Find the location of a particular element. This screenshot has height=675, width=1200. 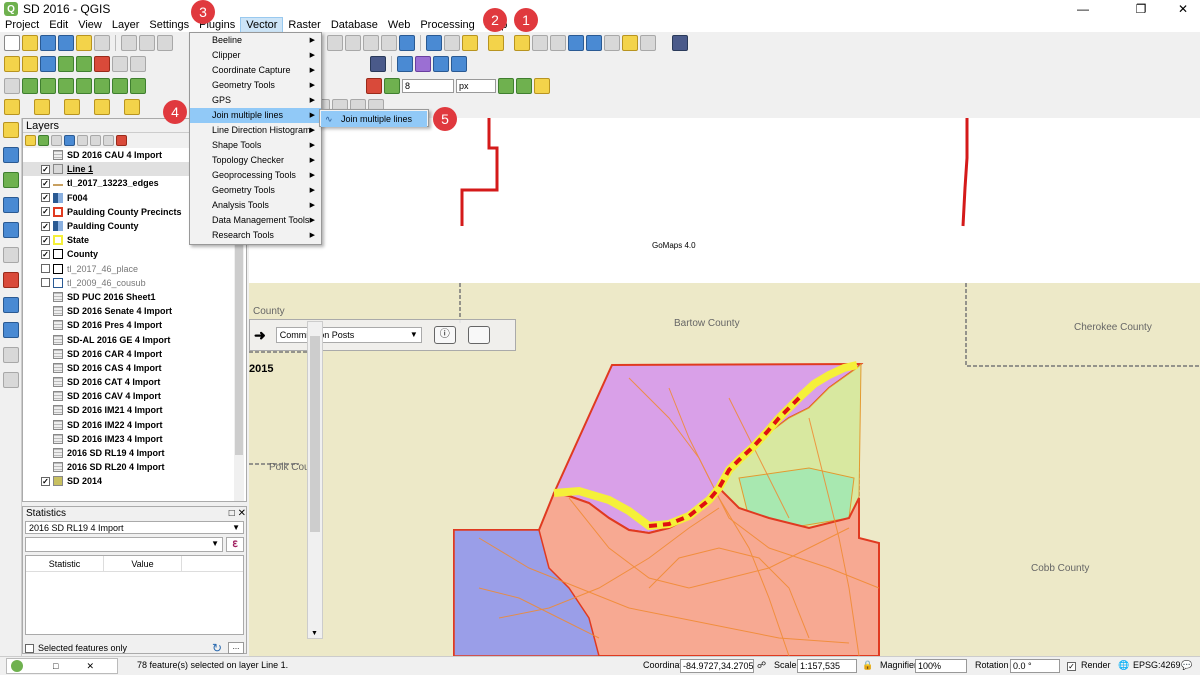

qgis-app-icon is located at coordinates (17, 666).